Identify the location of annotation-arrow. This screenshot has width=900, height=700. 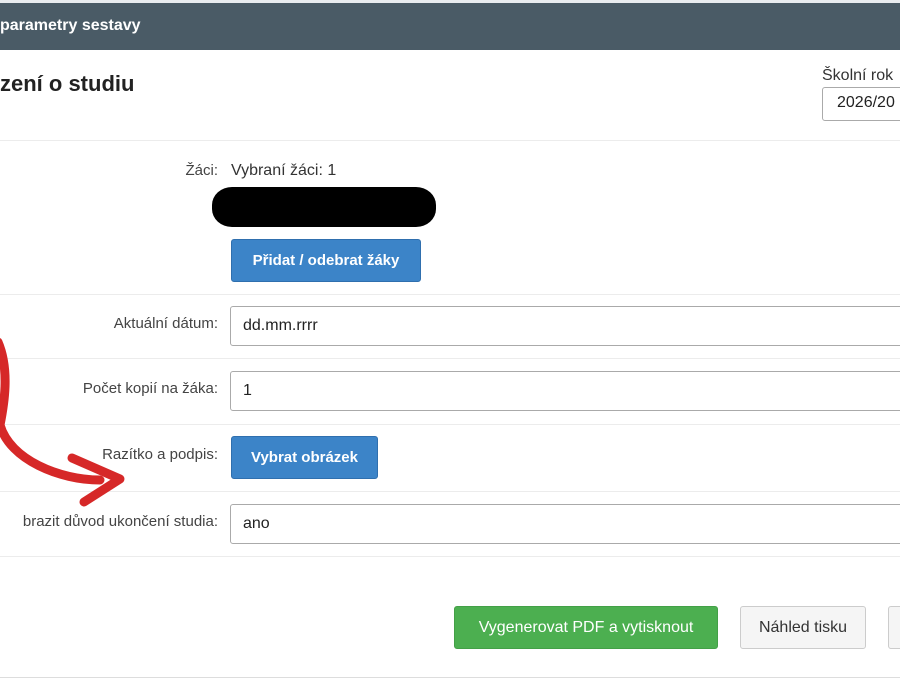
(62, 422).